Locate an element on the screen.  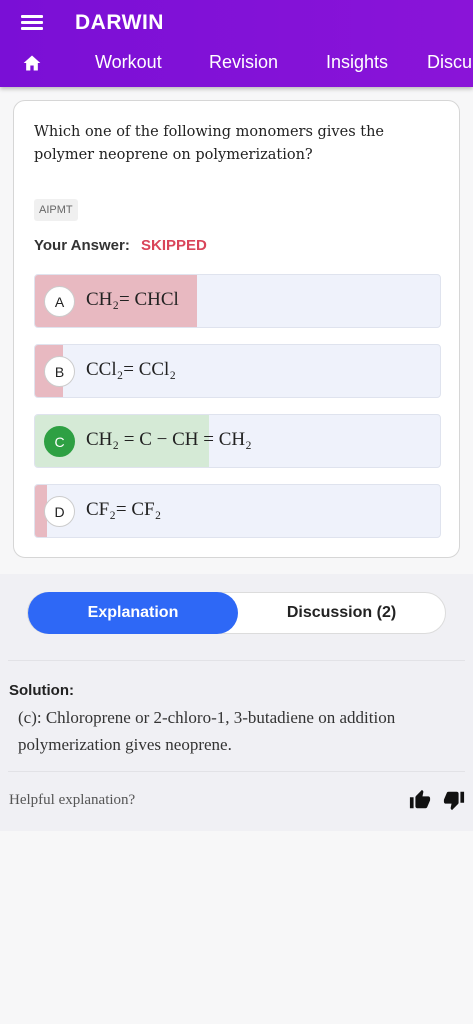
app-bar: DARWIN Workout Revision Insights Discu is located at coordinates (236, 43).